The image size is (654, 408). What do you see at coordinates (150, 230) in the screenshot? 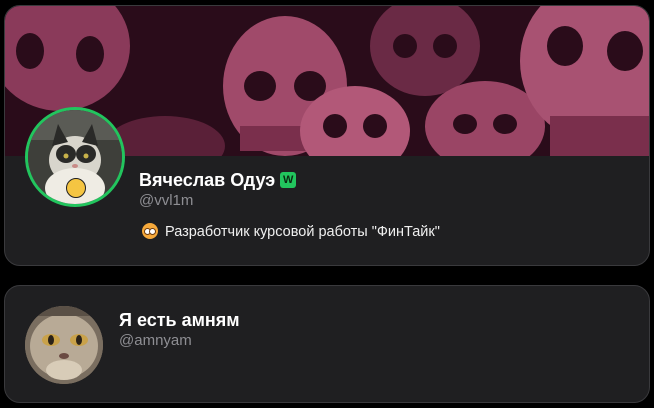
I see `flushed-face-icon` at bounding box center [150, 230].